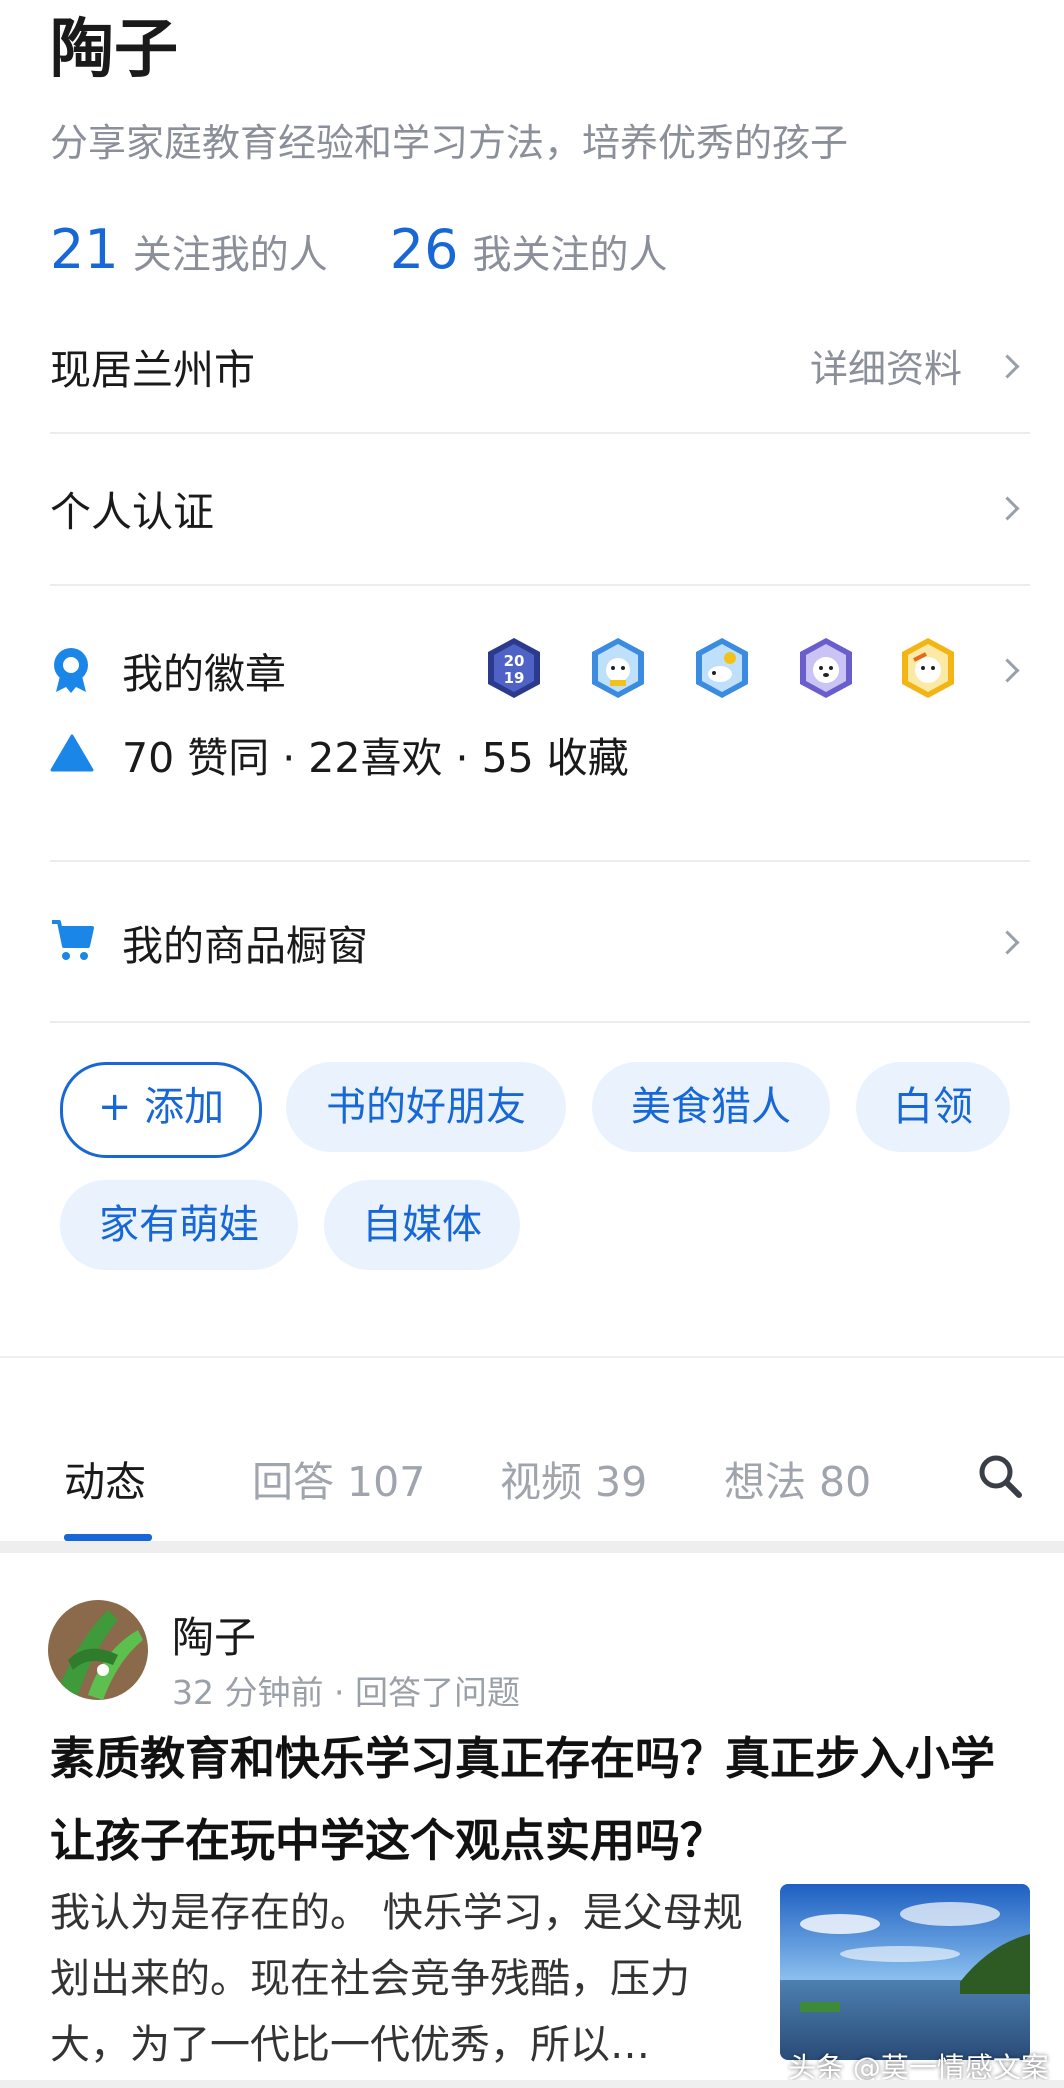 This screenshot has height=2088, width=1064. I want to click on location-row: 现居兰州市 详细资料, so click(540, 366).